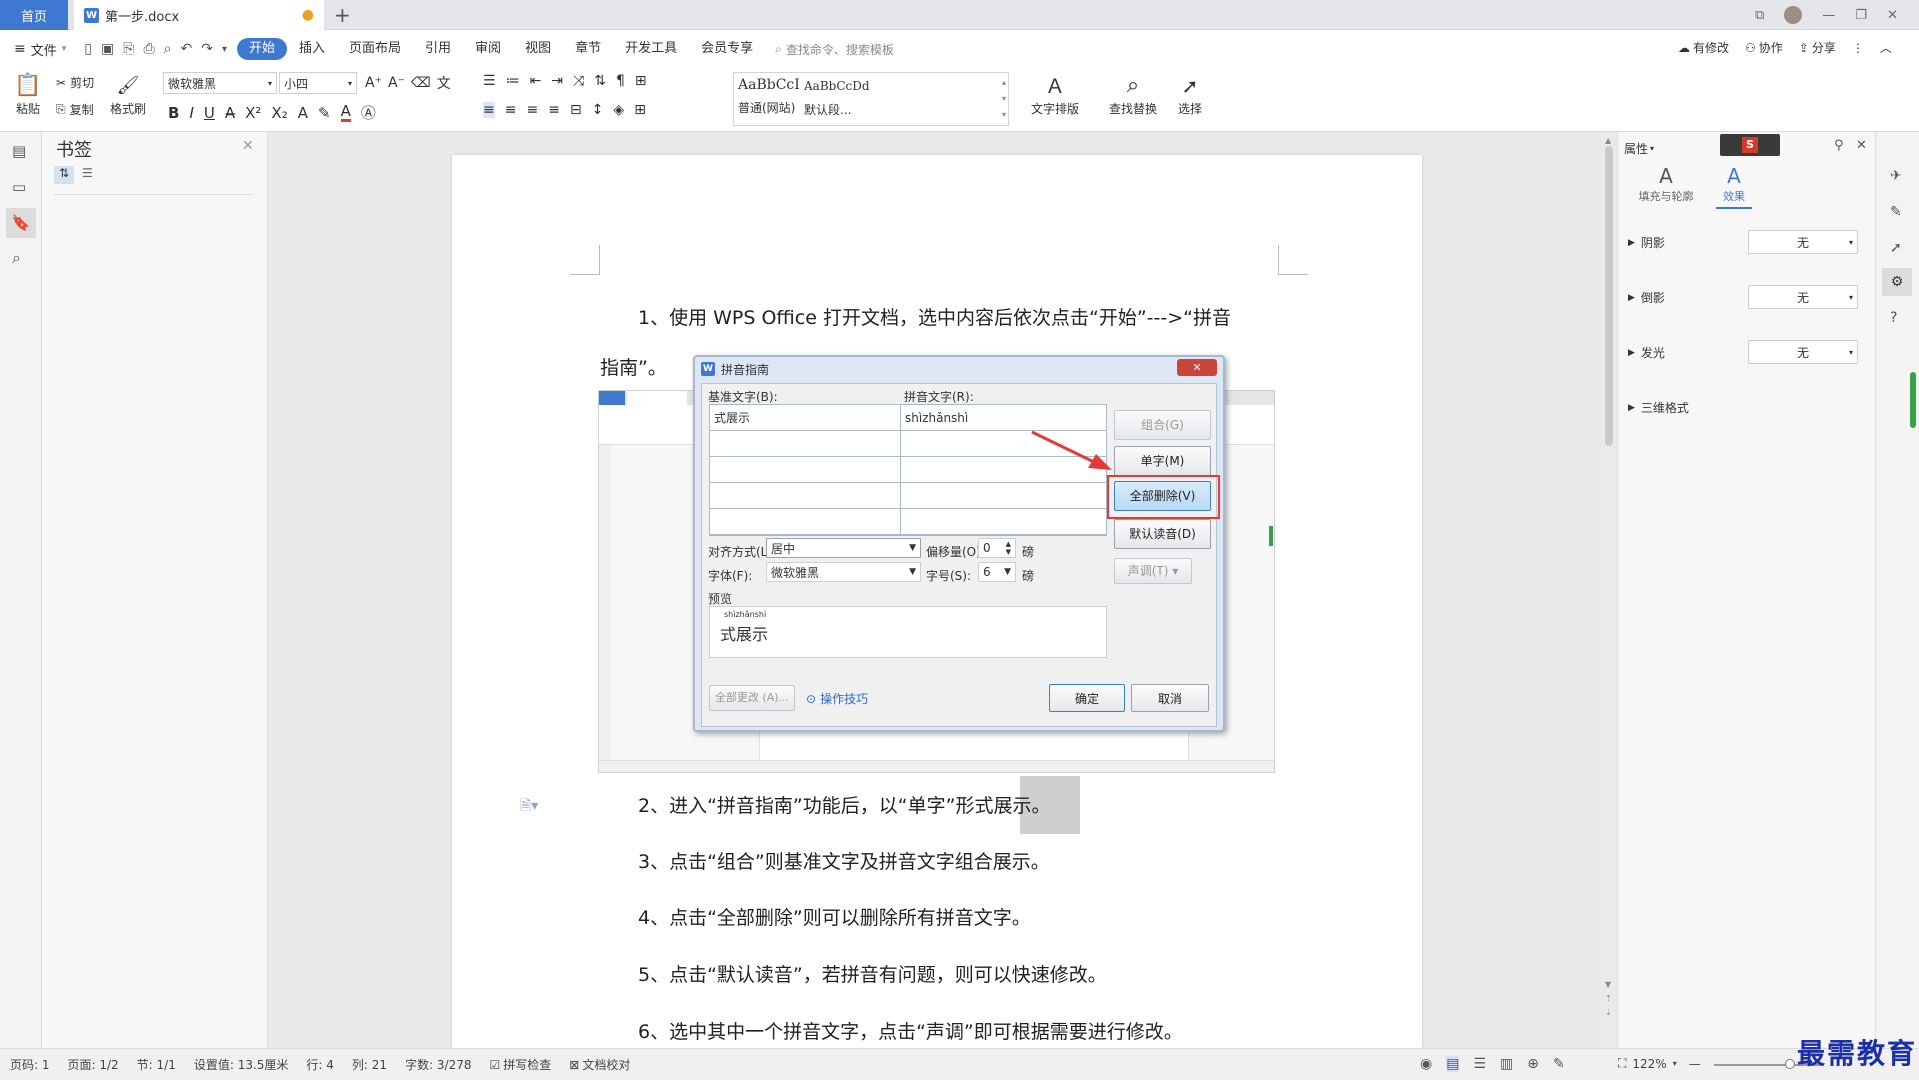 The image size is (1919, 1080). Describe the element at coordinates (1506, 1064) in the screenshot. I see `reading-view-icon: ▥` at that location.